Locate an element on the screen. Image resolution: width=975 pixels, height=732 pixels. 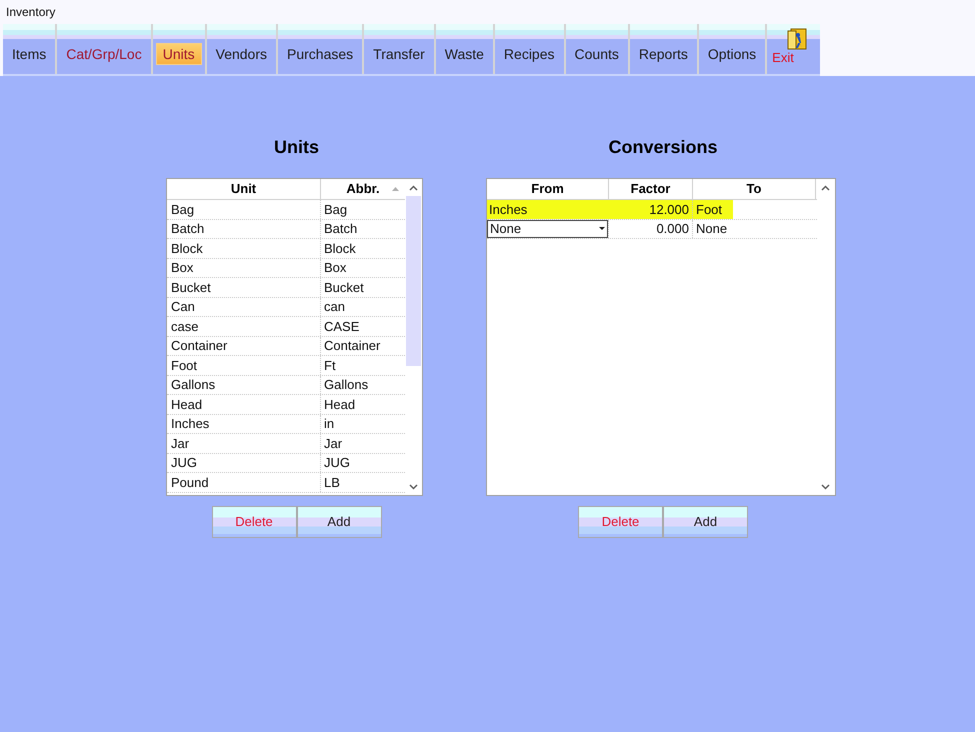
table-cell-text: JUG is located at coordinates (337, 463).